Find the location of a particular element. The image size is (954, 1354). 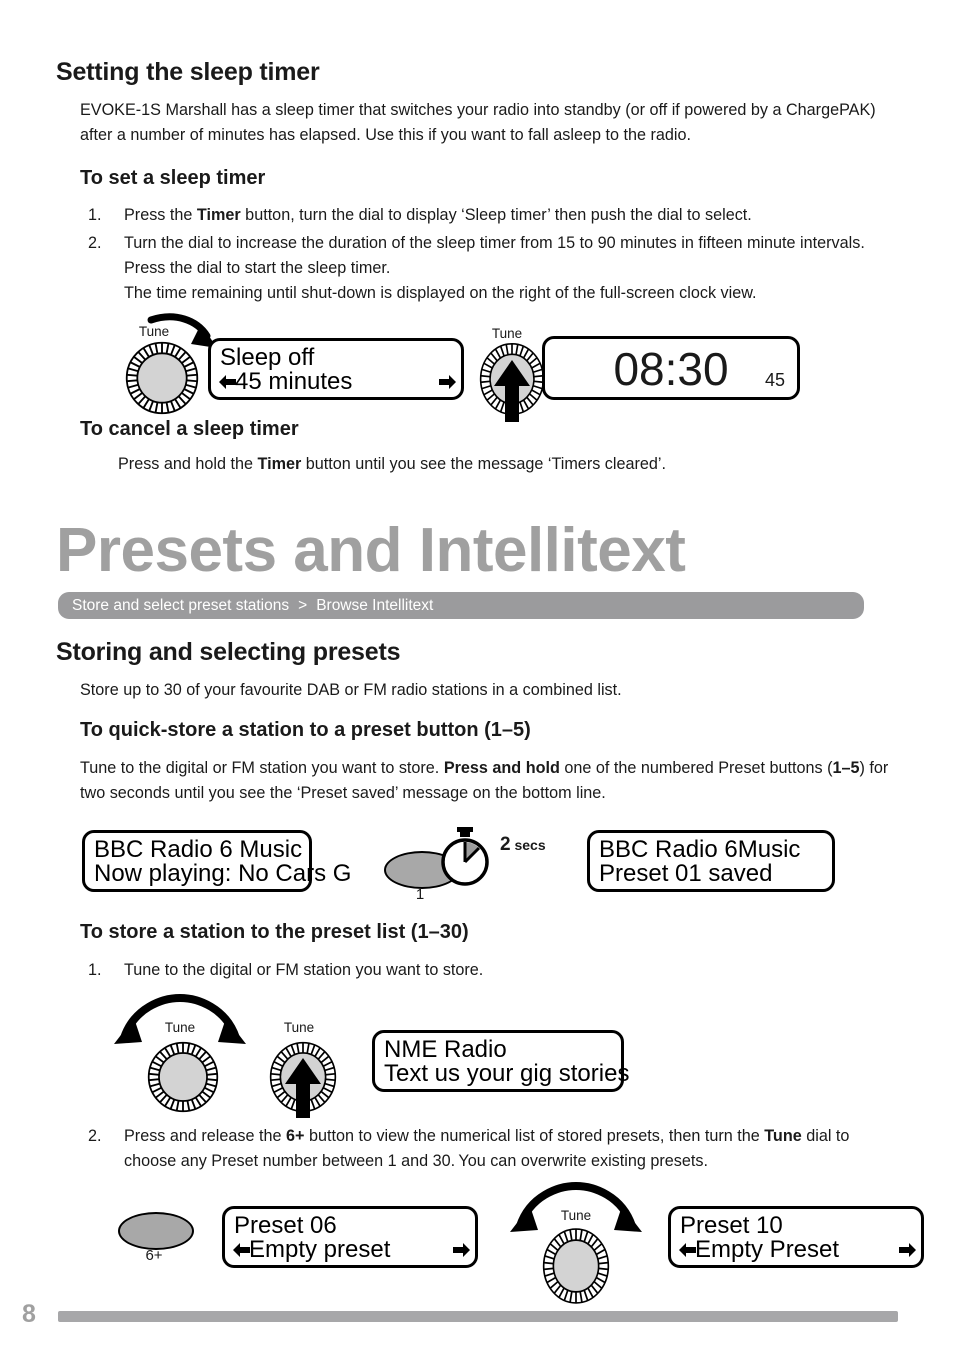

hold-duration-value: 2 is located at coordinates (505, 844).